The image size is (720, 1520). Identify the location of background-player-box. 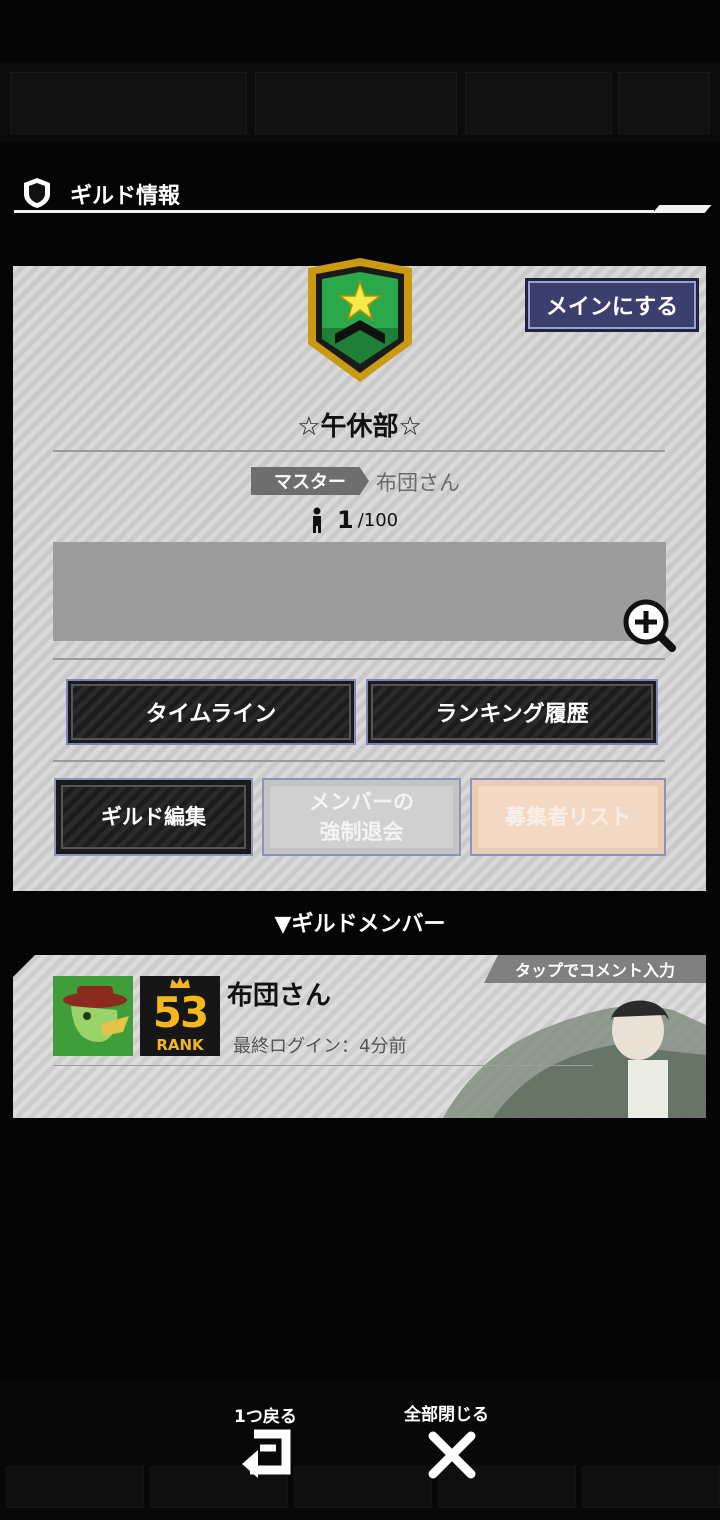
(128, 103).